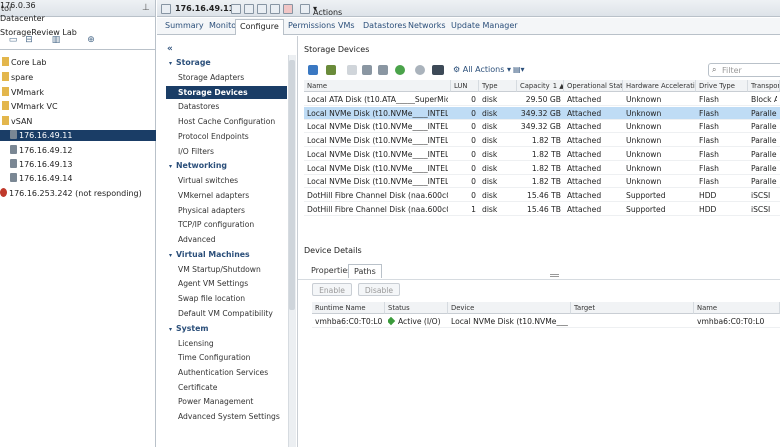 The width and height of the screenshot is (780, 447). I want to click on menu-item-agent-vm-settings: Agent VM Settings, so click(213, 283).